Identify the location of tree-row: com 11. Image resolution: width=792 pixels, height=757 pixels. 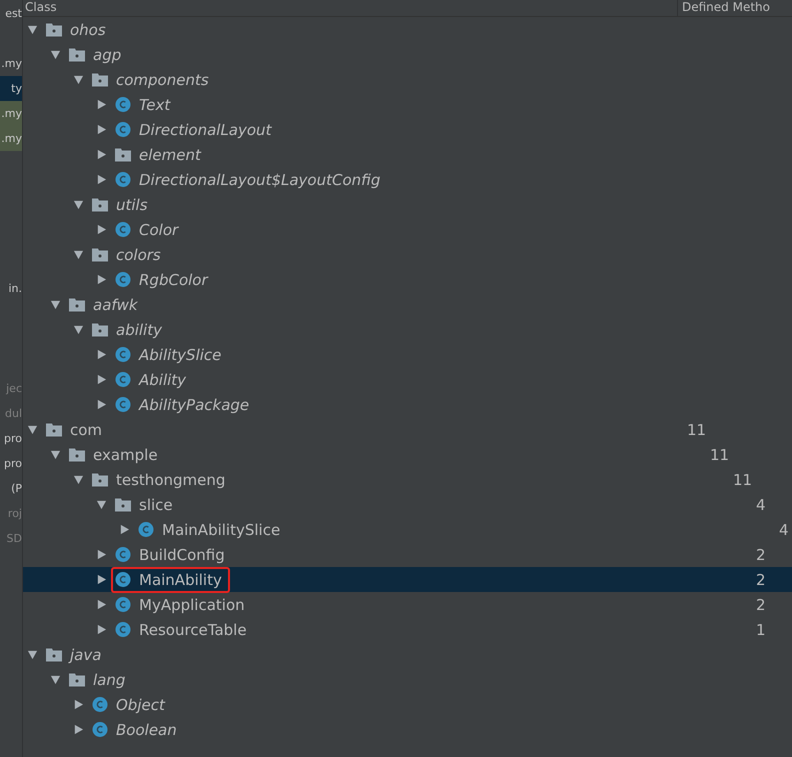
(407, 429).